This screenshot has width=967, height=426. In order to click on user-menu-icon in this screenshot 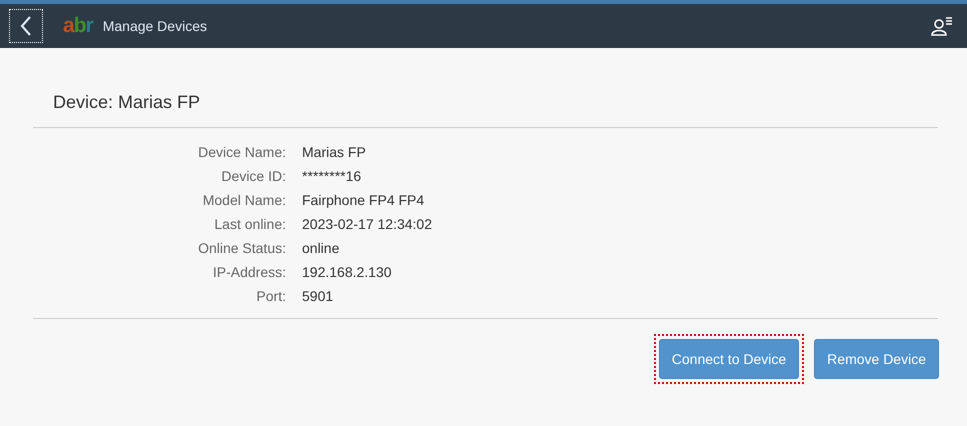, I will do `click(942, 26)`.